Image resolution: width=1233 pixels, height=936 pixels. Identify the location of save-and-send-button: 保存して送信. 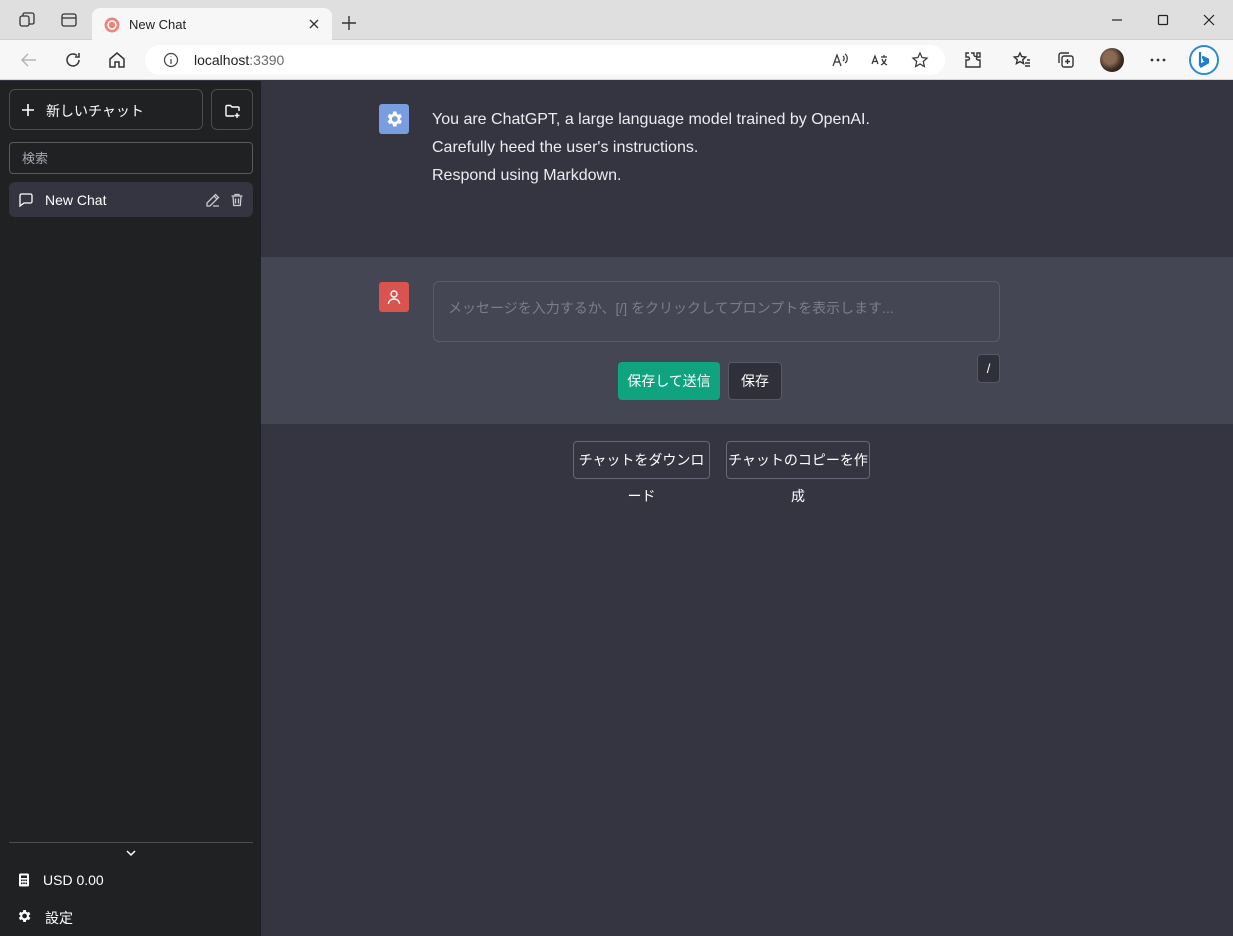
(669, 381).